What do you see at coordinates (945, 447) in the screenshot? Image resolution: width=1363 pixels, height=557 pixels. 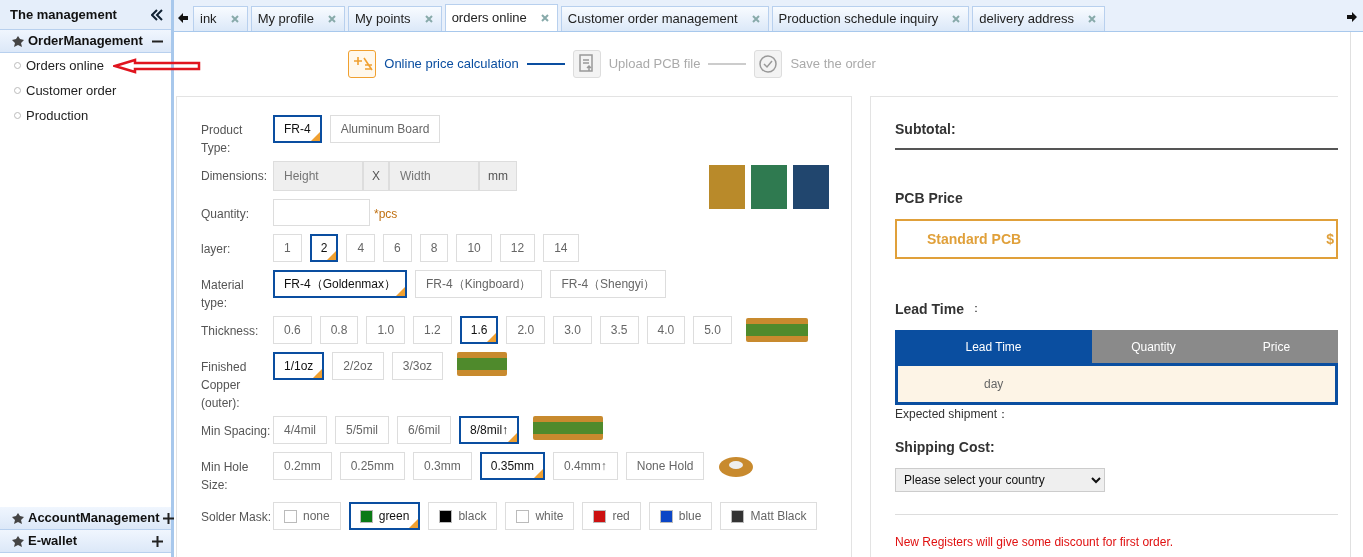 I see `shipping-cost-heading: Shipping Cost:` at bounding box center [945, 447].